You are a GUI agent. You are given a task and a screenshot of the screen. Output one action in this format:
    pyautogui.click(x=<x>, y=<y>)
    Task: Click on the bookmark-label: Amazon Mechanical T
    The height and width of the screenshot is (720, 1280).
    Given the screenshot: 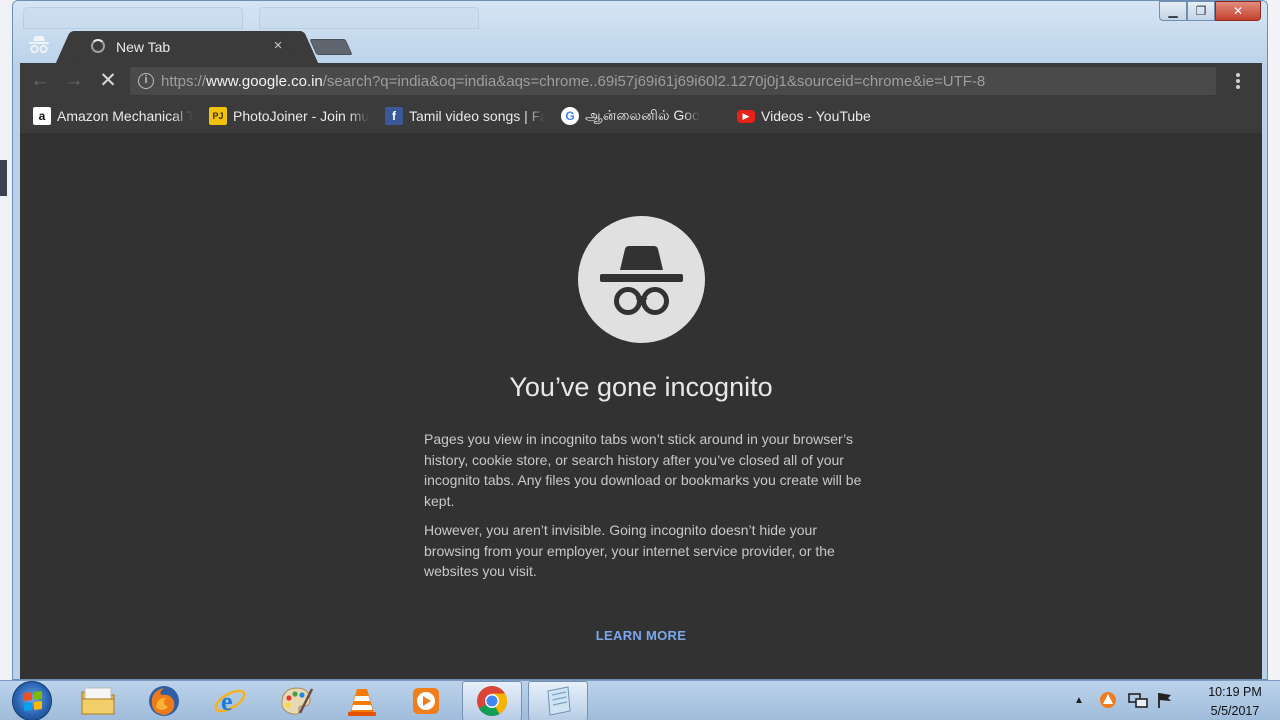 What is the action you would take?
    pyautogui.click(x=125, y=116)
    